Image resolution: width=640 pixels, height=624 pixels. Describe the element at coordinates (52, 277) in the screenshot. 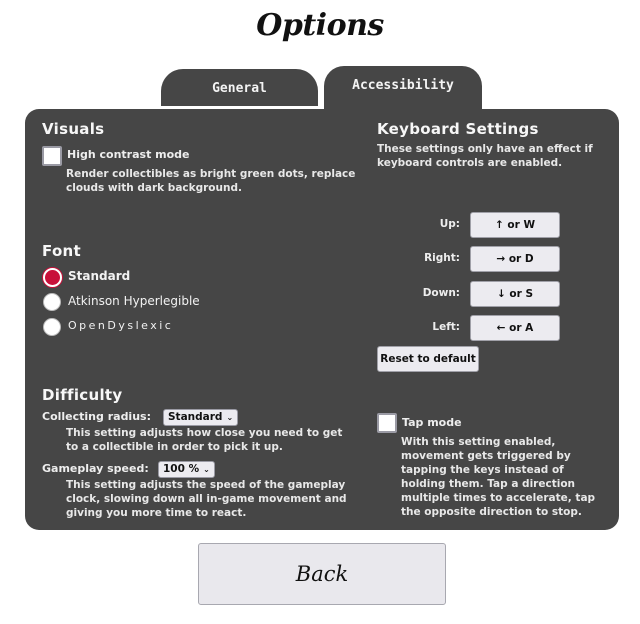

I see `font-radio-standard` at that location.